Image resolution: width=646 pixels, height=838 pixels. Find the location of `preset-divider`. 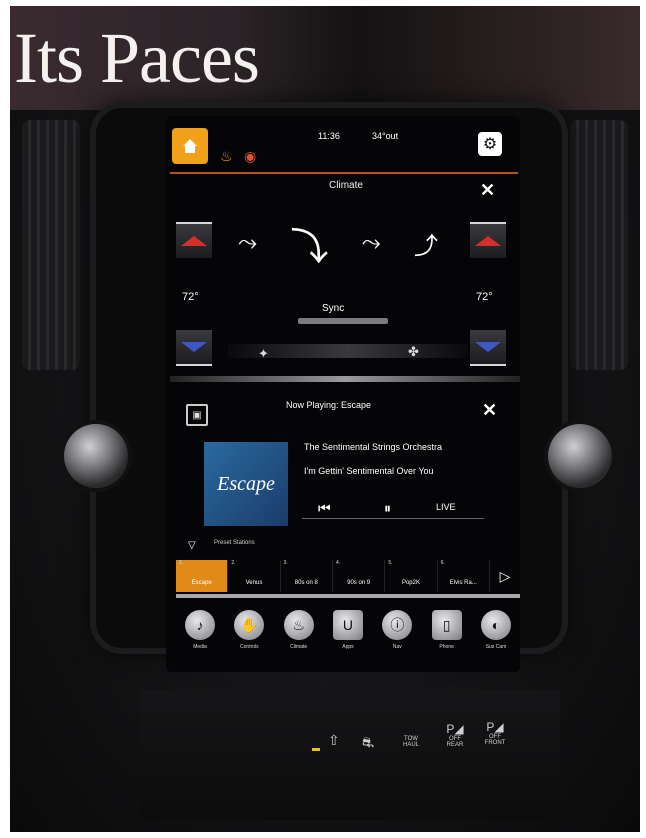

preset-divider is located at coordinates (348, 596).